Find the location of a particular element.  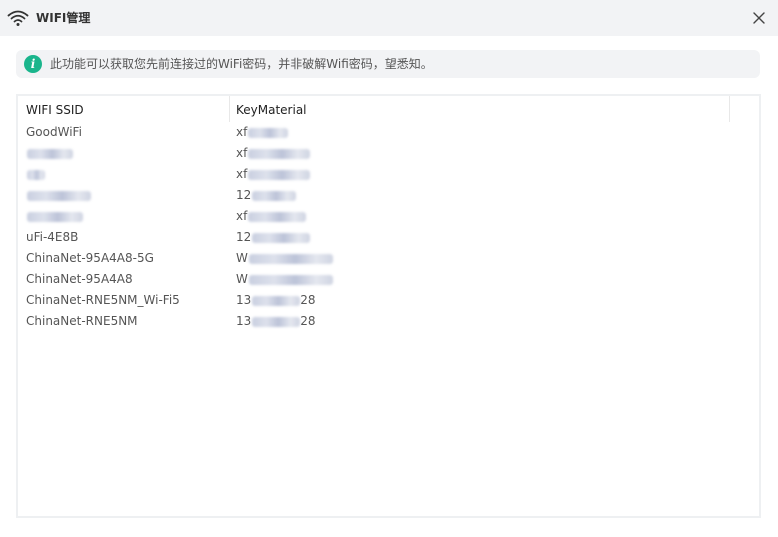

column-header-ssid: WIFI SSID is located at coordinates (55, 110).